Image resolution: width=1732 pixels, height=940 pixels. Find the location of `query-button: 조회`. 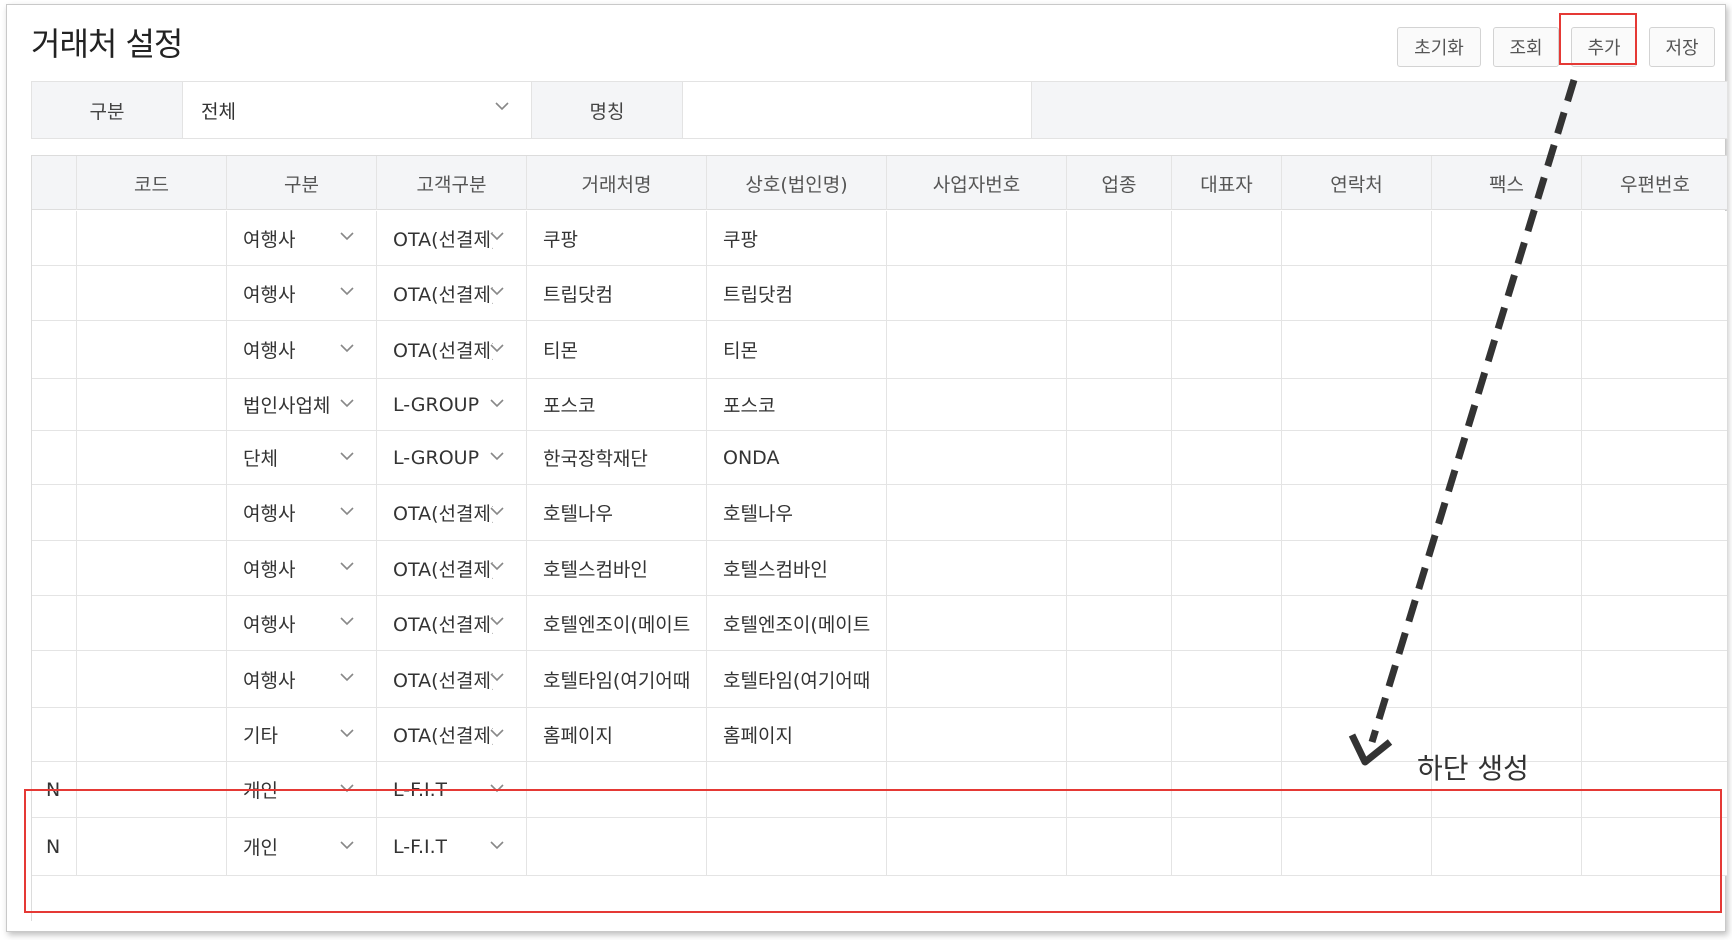

query-button: 조회 is located at coordinates (1526, 47).